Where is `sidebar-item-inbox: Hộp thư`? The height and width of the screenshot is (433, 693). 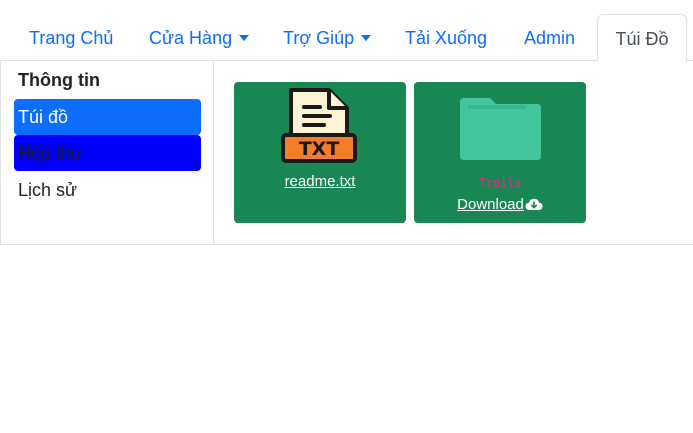 sidebar-item-inbox: Hộp thư is located at coordinates (107, 153).